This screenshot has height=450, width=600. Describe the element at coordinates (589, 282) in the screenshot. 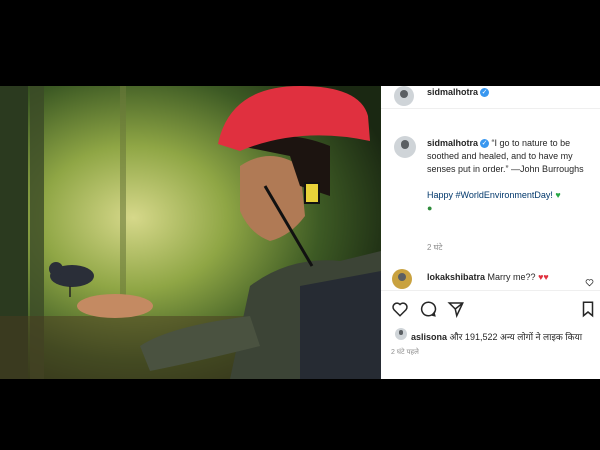

I see `comment-like-icon` at that location.